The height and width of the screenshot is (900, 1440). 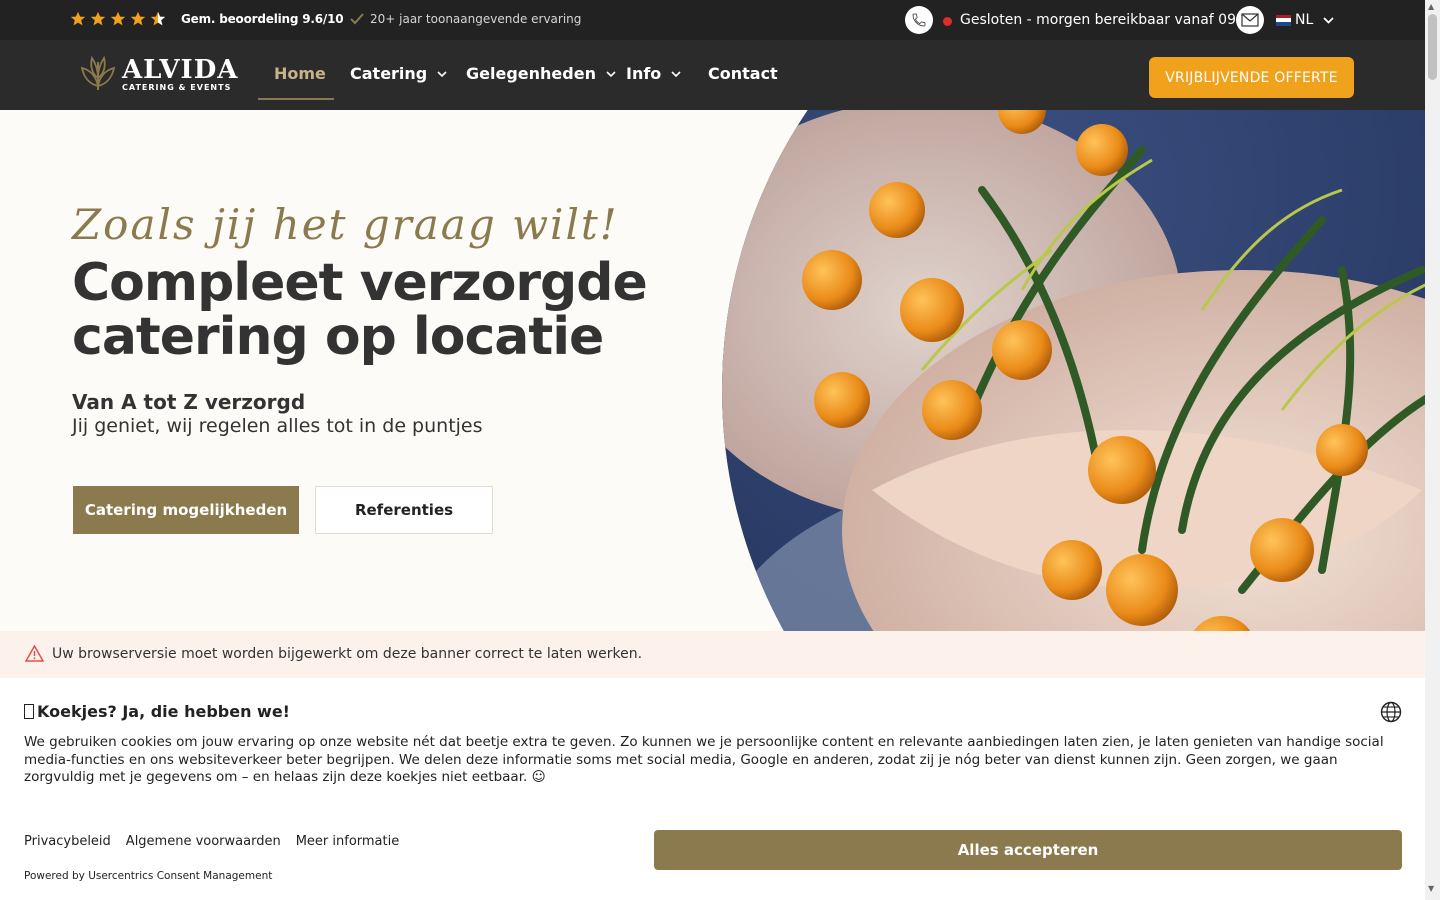 I want to click on nav-item-home: Home, so click(x=300, y=73).